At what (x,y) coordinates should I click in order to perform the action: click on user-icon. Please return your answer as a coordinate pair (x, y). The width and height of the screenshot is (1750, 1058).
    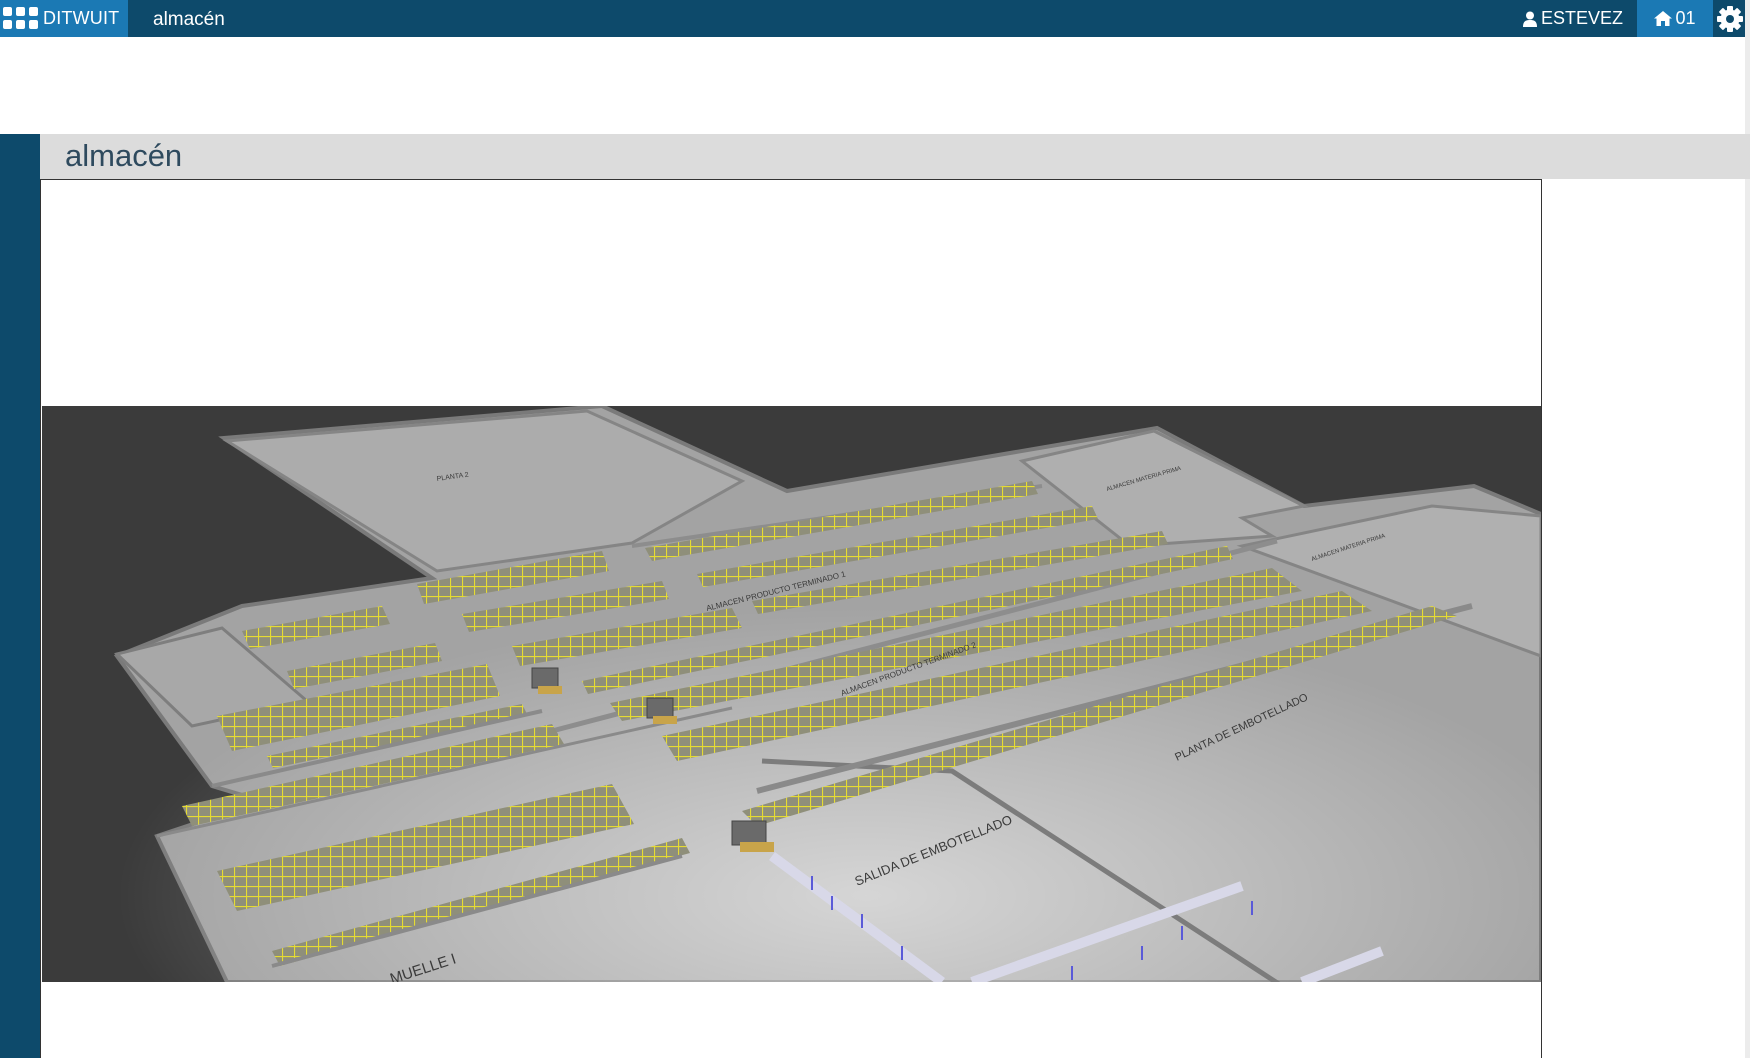
    Looking at the image, I should click on (1530, 19).